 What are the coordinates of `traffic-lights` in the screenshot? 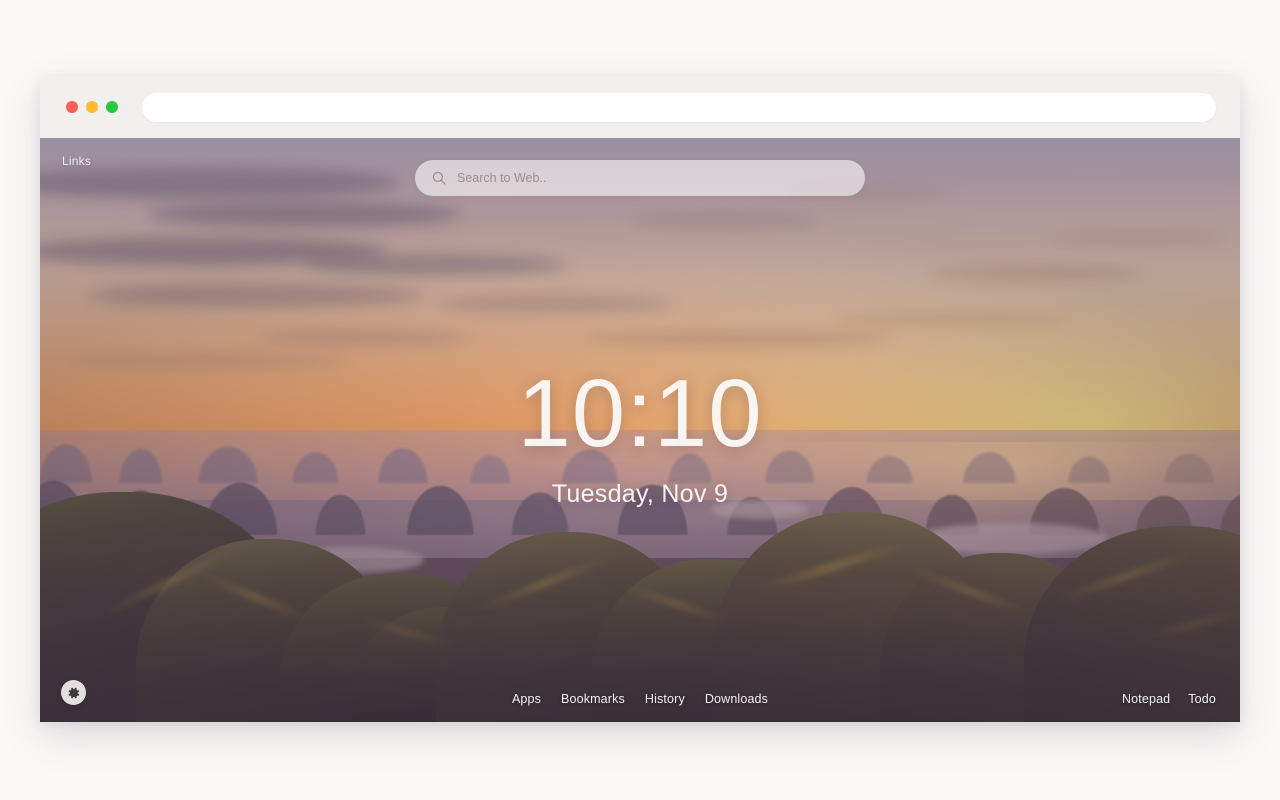 It's located at (92, 107).